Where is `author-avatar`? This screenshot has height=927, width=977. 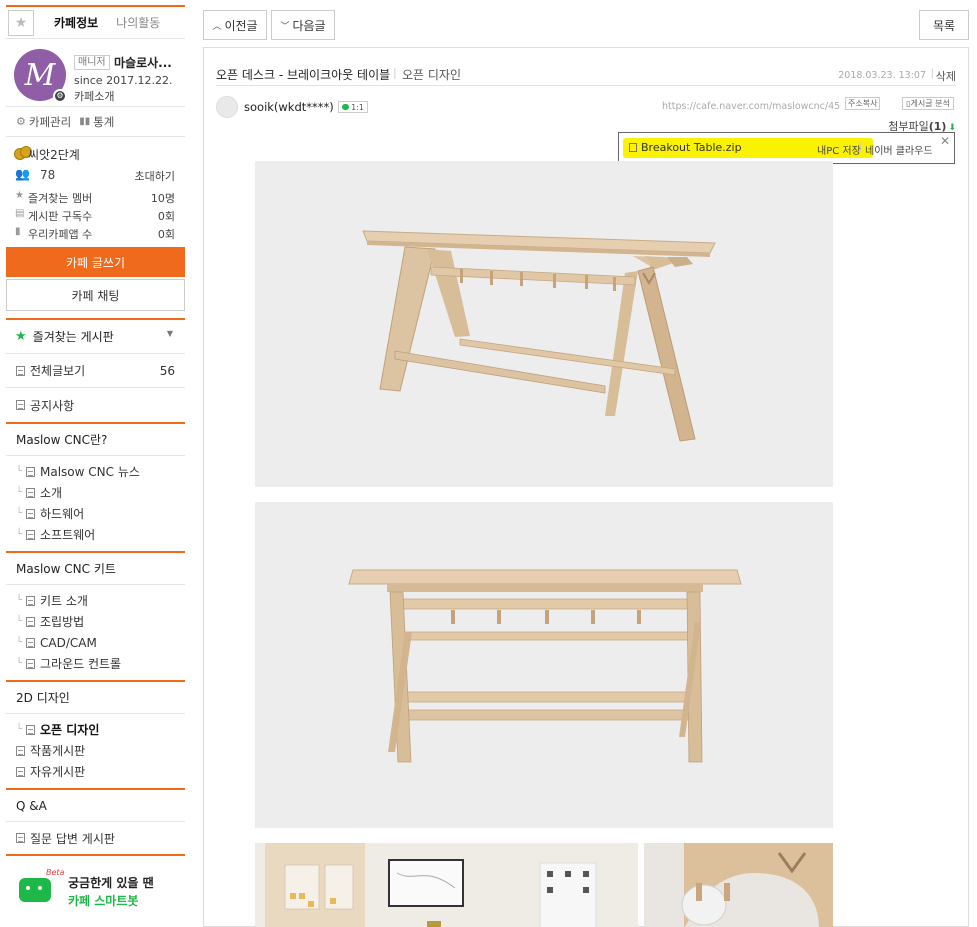 author-avatar is located at coordinates (227, 107).